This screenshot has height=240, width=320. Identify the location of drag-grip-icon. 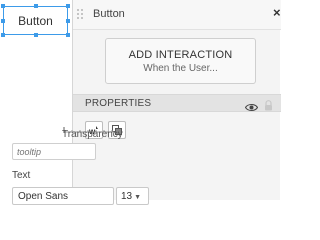
(80, 15).